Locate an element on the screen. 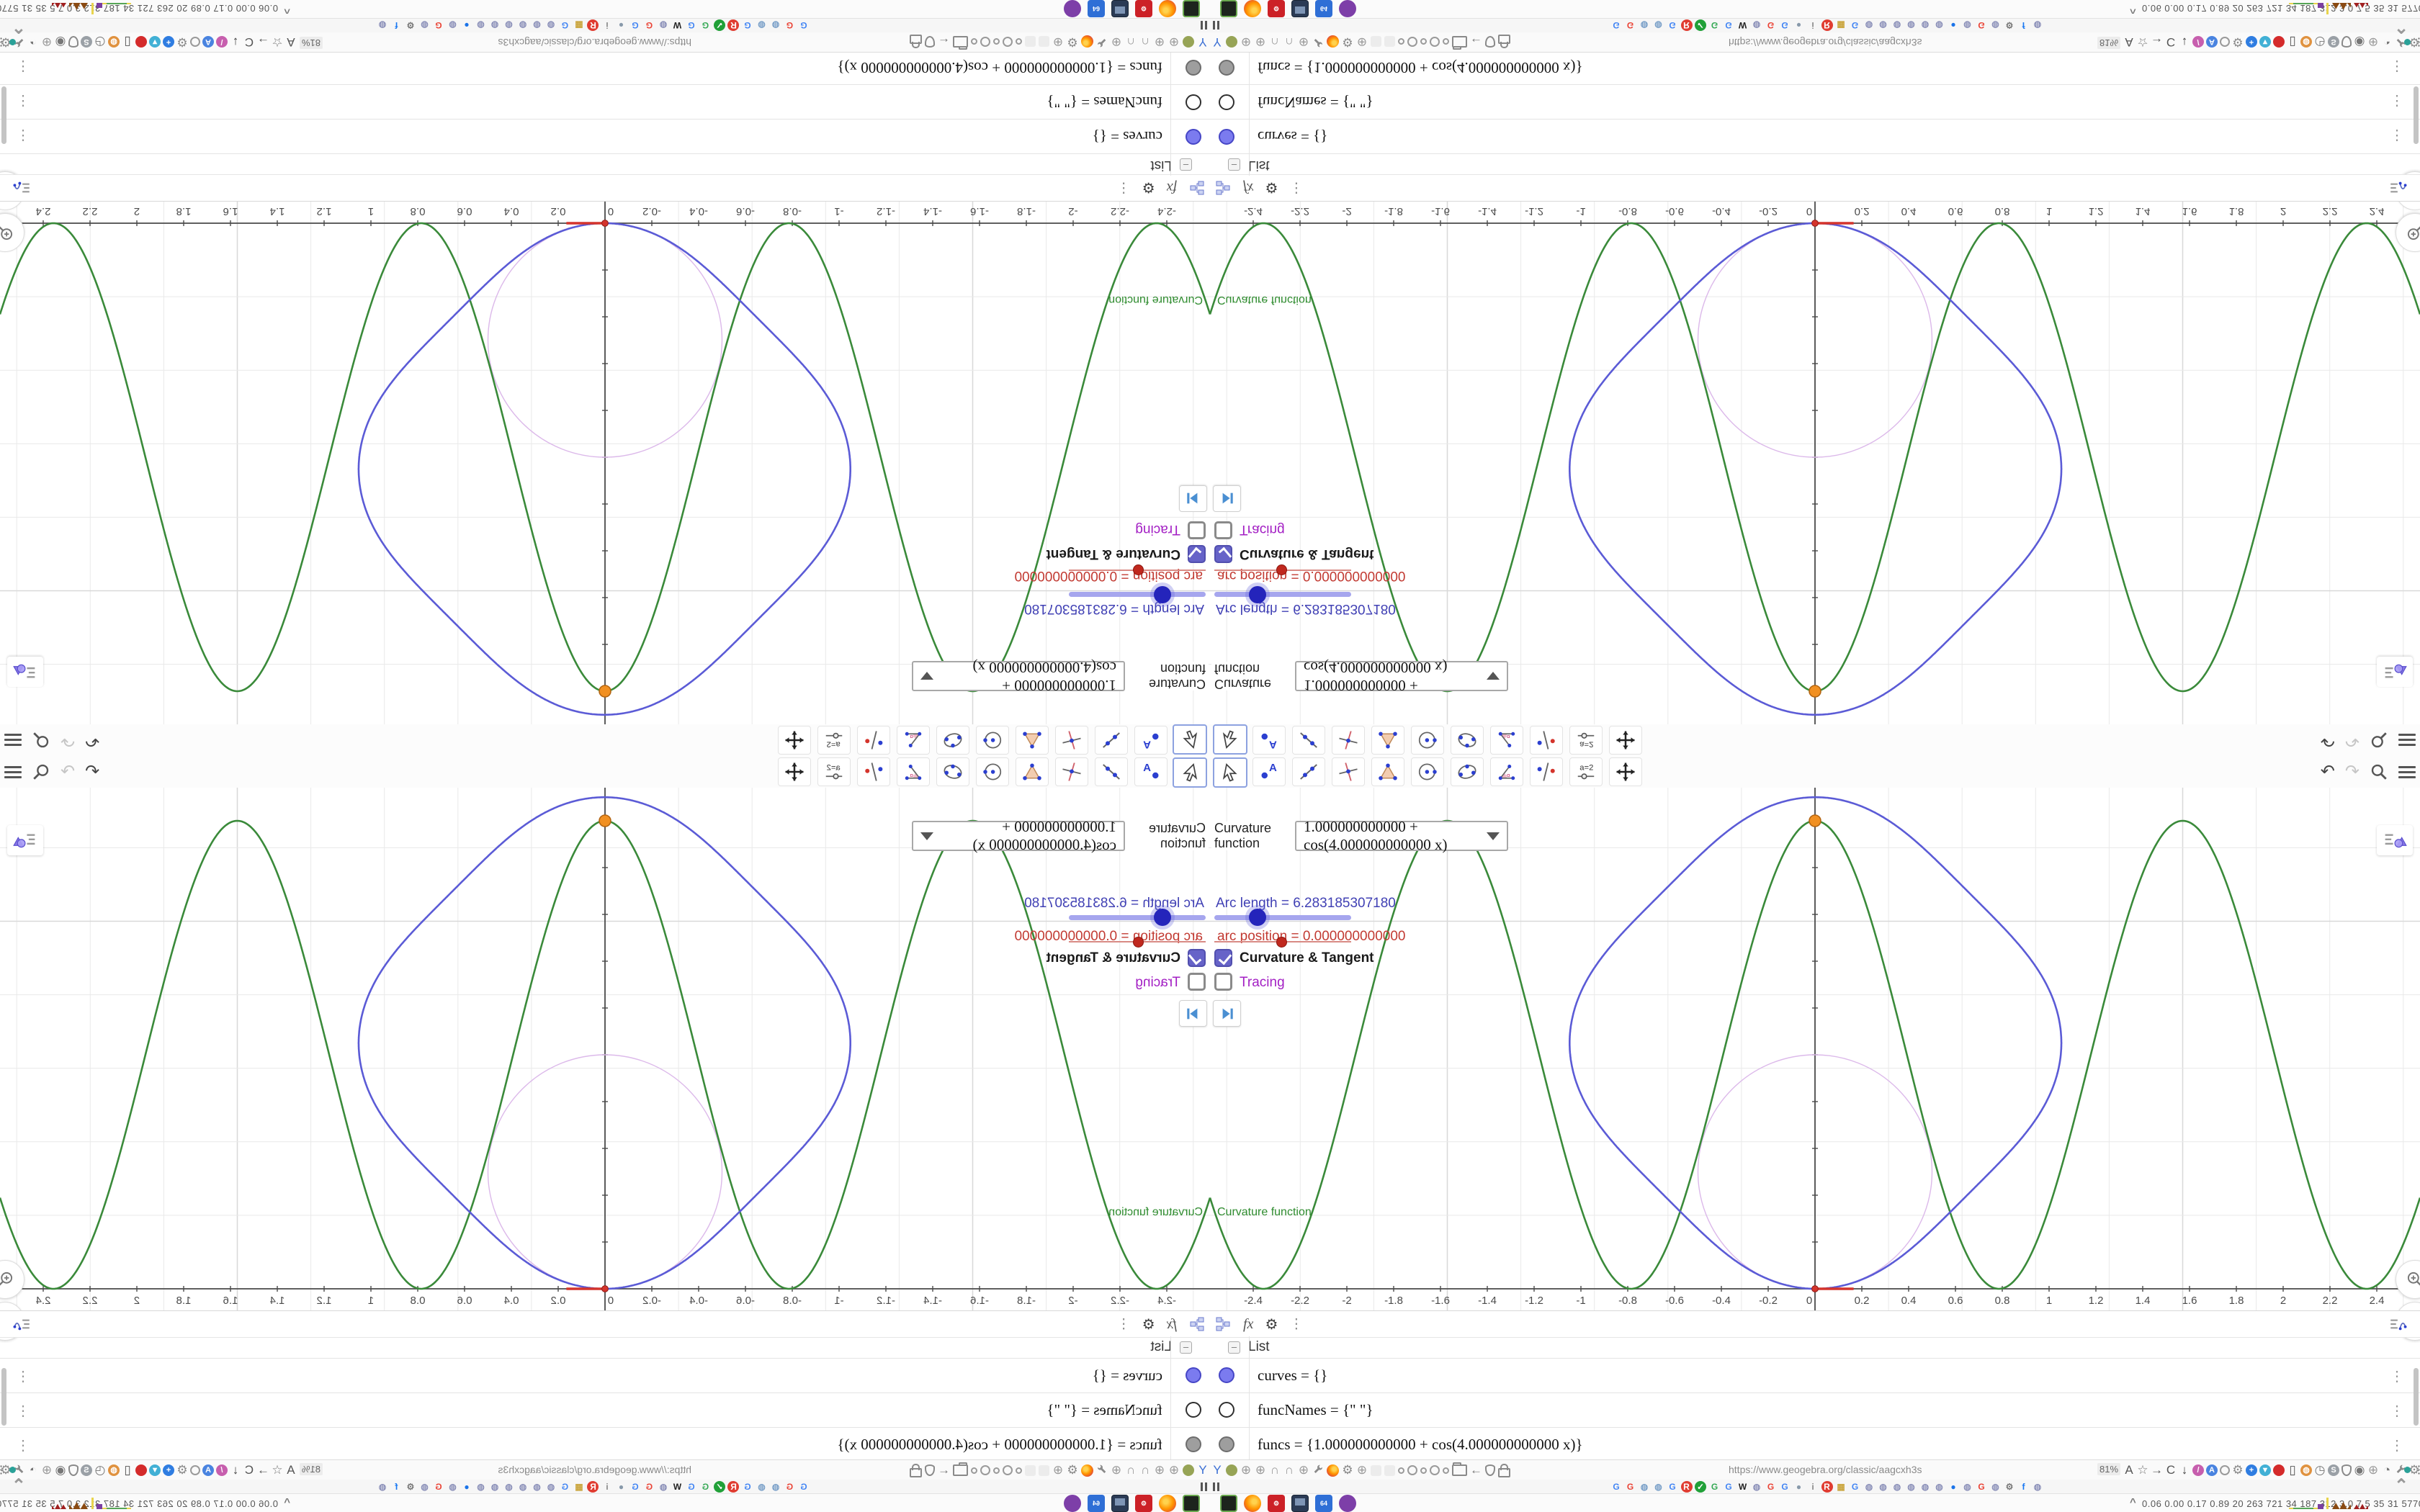 The width and height of the screenshot is (2420, 1512). algebra-row-curves: curves = {} ⋮ is located at coordinates (1815, 1376).